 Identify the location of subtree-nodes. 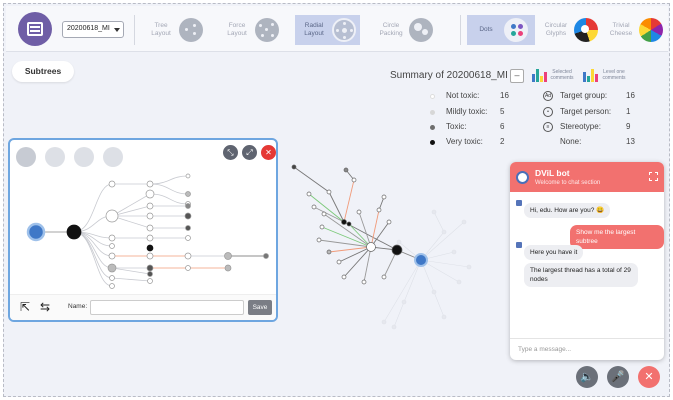
(147, 231).